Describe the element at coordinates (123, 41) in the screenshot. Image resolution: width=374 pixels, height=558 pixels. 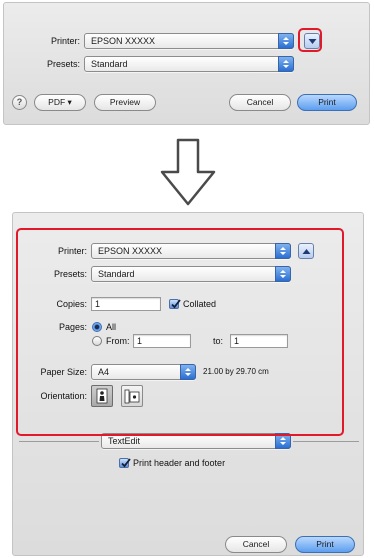
I see `printer-value: EPSON XXXXX` at that location.